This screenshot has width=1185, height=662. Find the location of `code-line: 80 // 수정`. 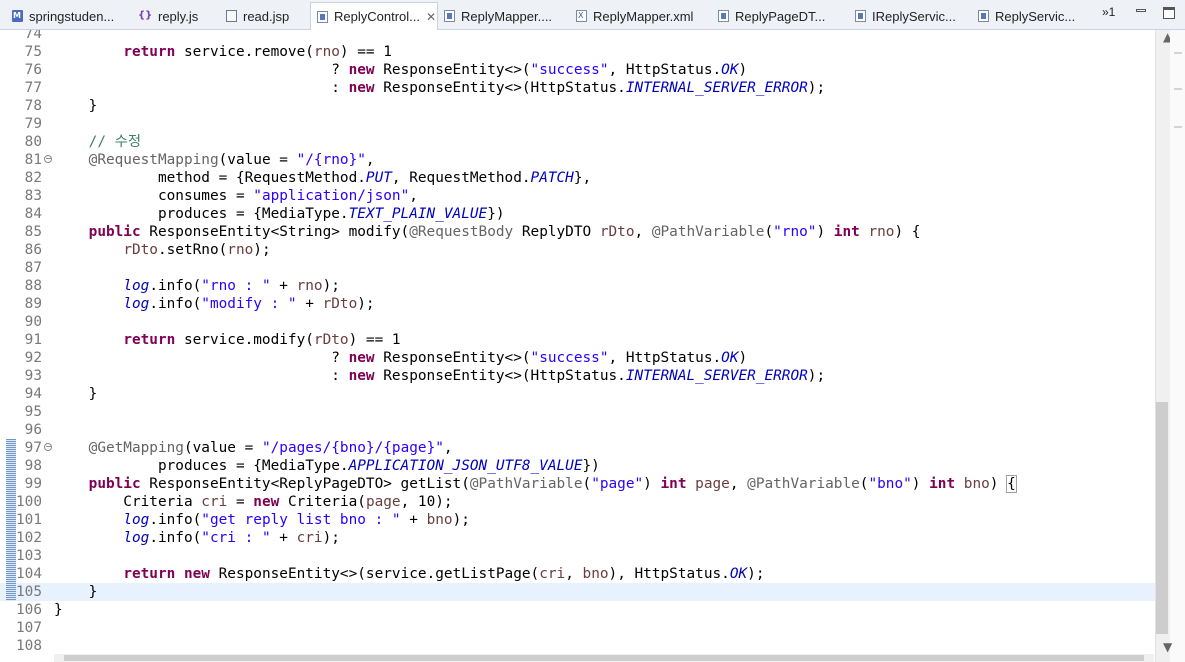

code-line: 80 // 수정 is located at coordinates (577, 142).